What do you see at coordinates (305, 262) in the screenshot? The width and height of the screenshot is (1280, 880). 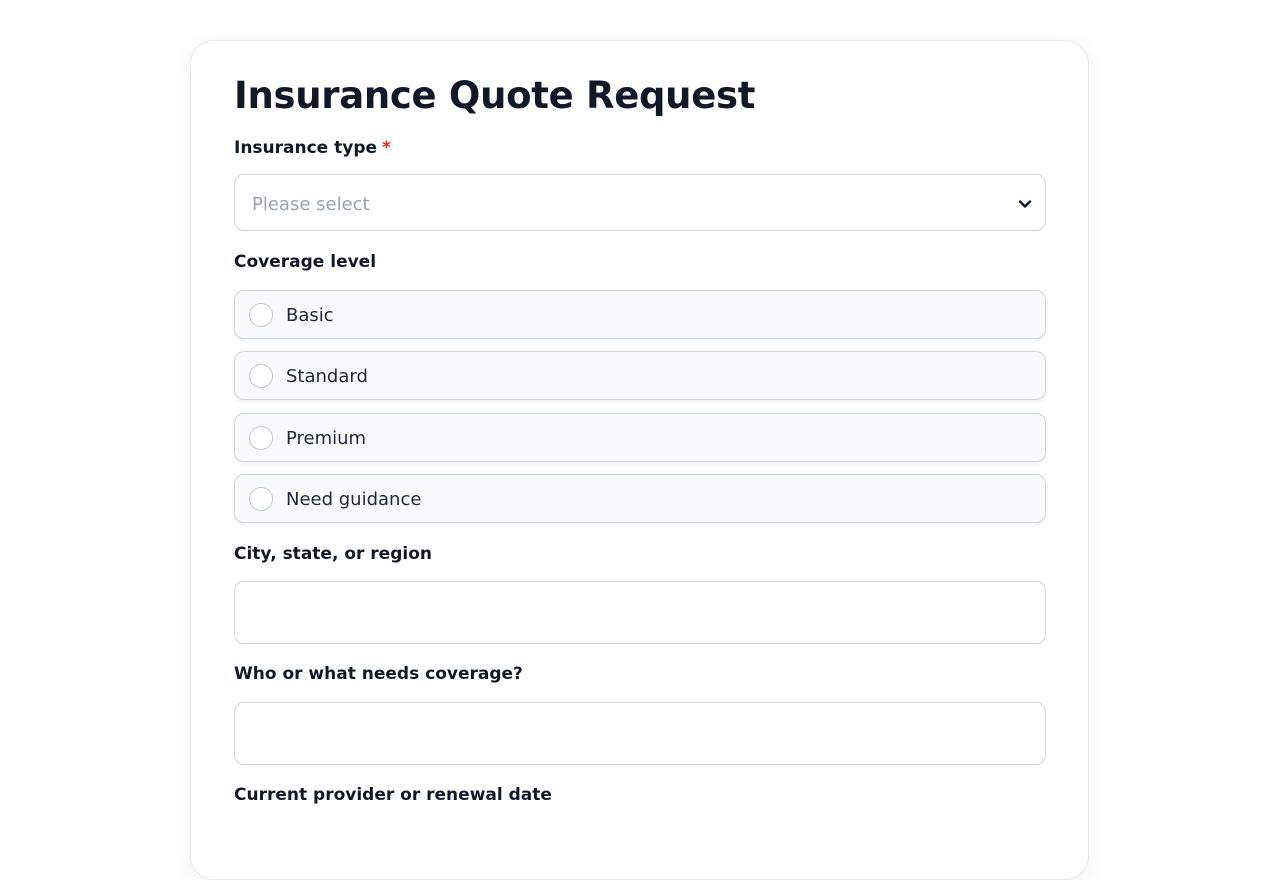 I see `coverage-level-label: Coverage level` at bounding box center [305, 262].